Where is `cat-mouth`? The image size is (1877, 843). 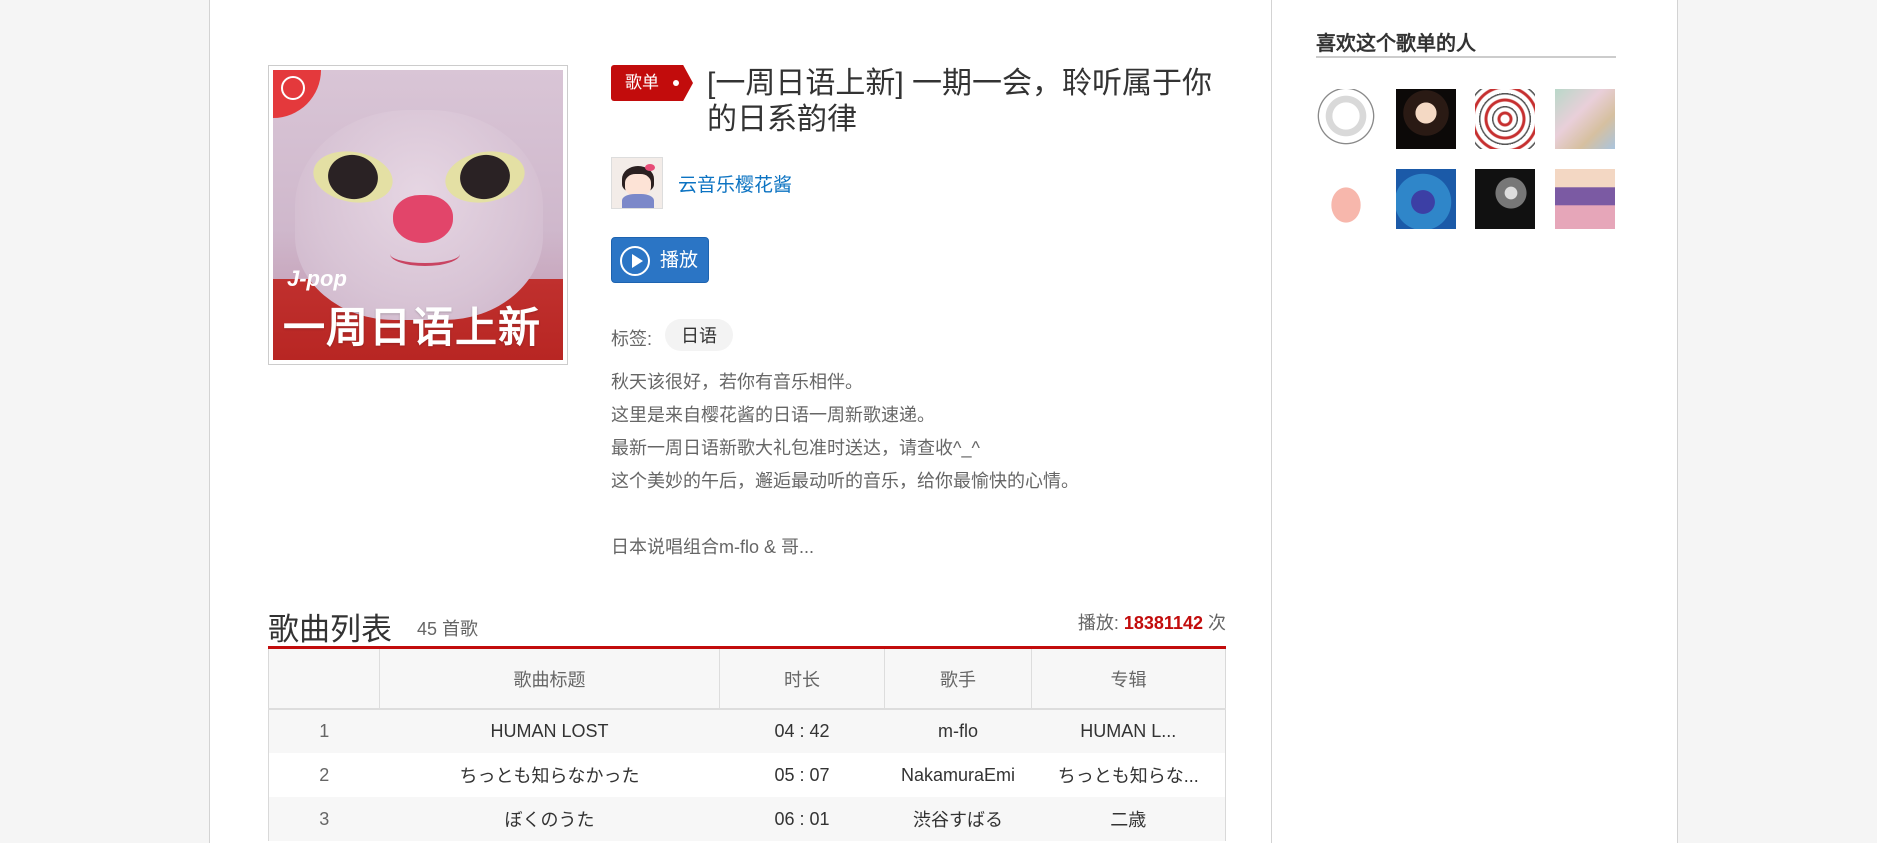 cat-mouth is located at coordinates (425, 254).